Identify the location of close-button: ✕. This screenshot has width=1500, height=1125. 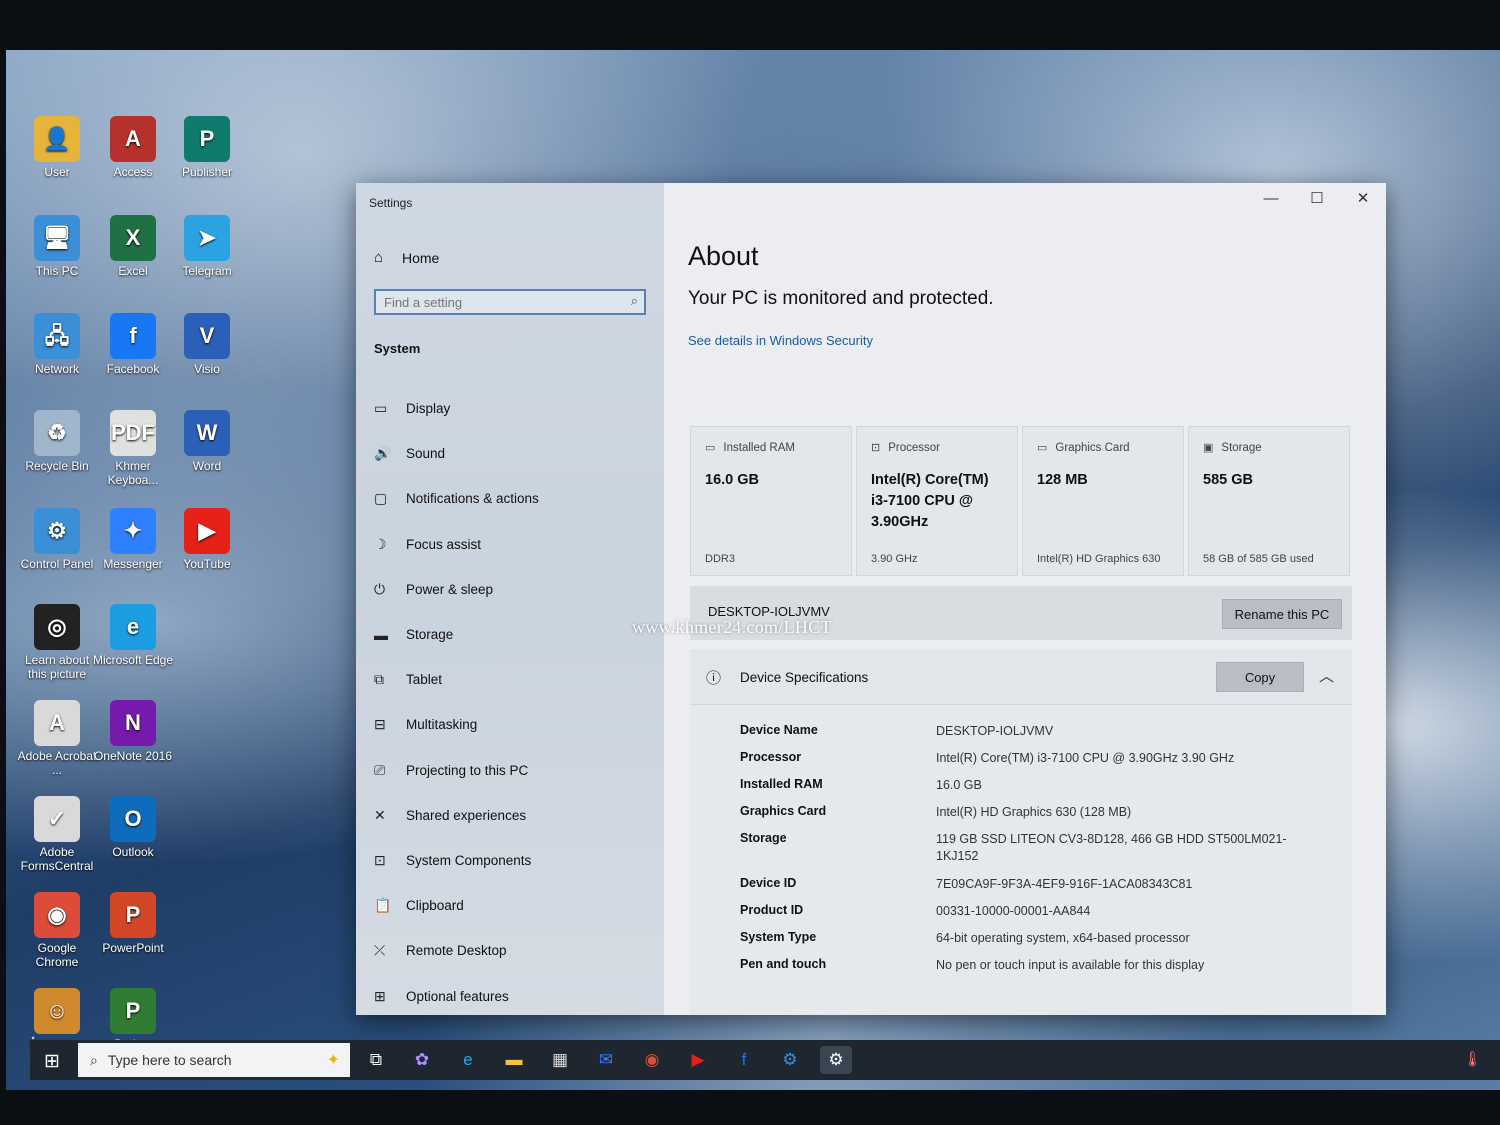
(1363, 198).